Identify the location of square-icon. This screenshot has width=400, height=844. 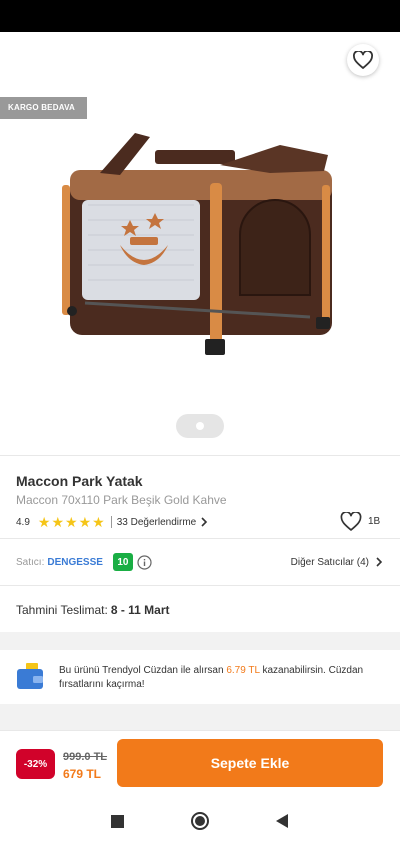
(117, 821).